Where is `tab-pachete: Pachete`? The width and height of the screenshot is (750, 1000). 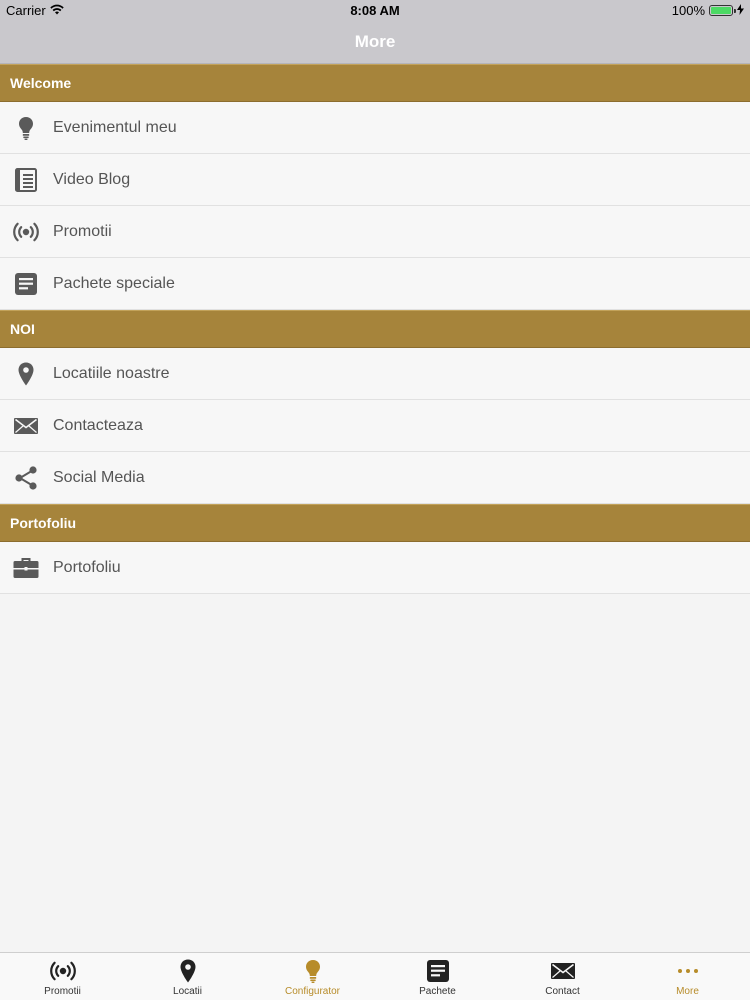
tab-pachete: Pachete is located at coordinates (437, 976).